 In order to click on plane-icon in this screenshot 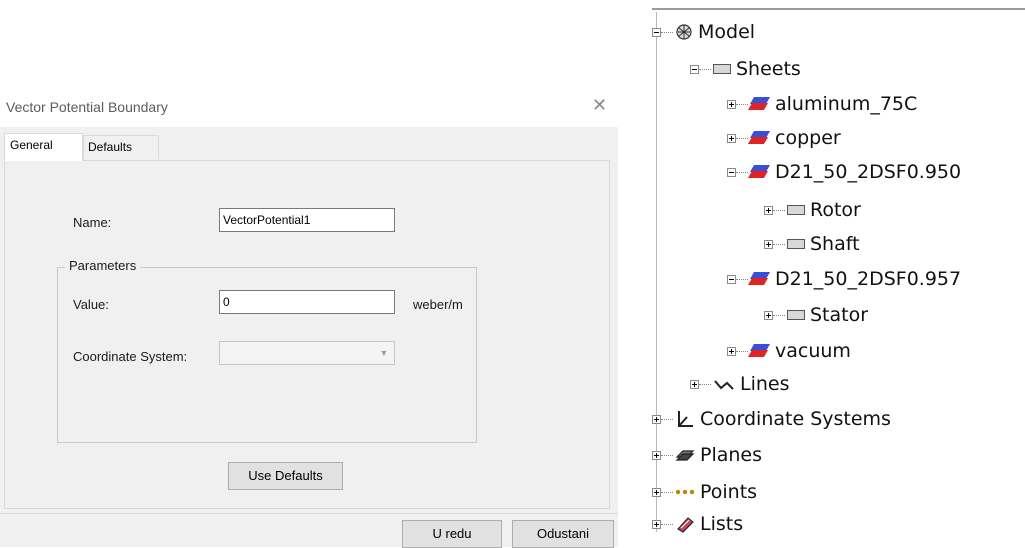, I will do `click(685, 455)`.